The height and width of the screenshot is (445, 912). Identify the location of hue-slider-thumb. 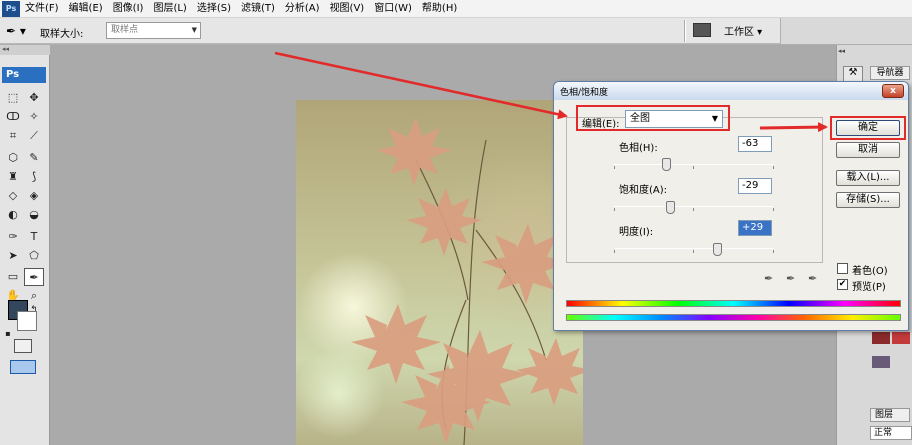
(666, 164).